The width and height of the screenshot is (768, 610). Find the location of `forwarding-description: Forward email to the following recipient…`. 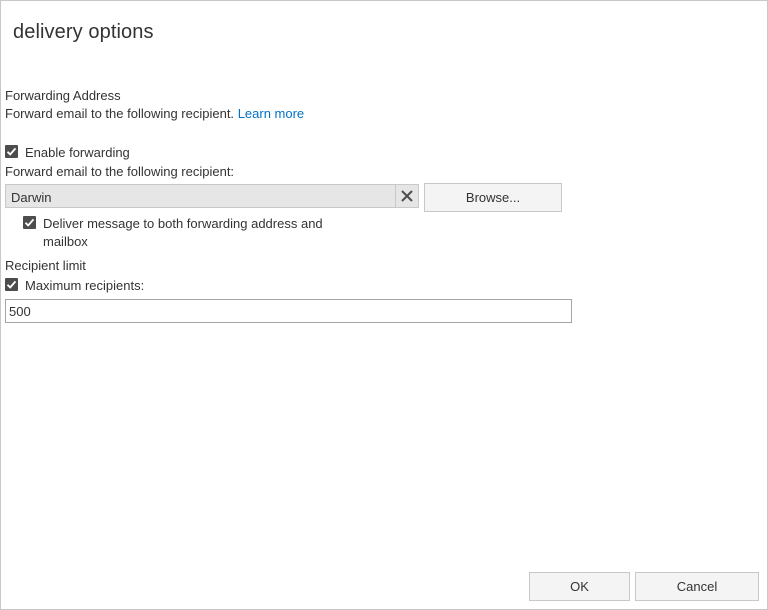

forwarding-description: Forward email to the following recipient… is located at coordinates (154, 113).